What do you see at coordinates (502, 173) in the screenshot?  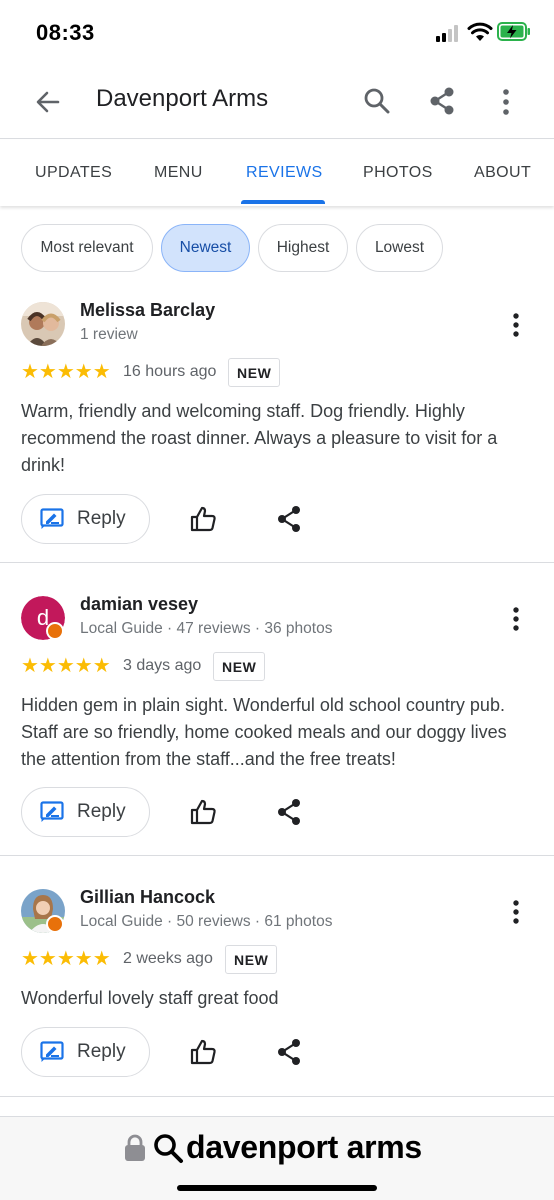 I see `tab-about: ABOUT` at bounding box center [502, 173].